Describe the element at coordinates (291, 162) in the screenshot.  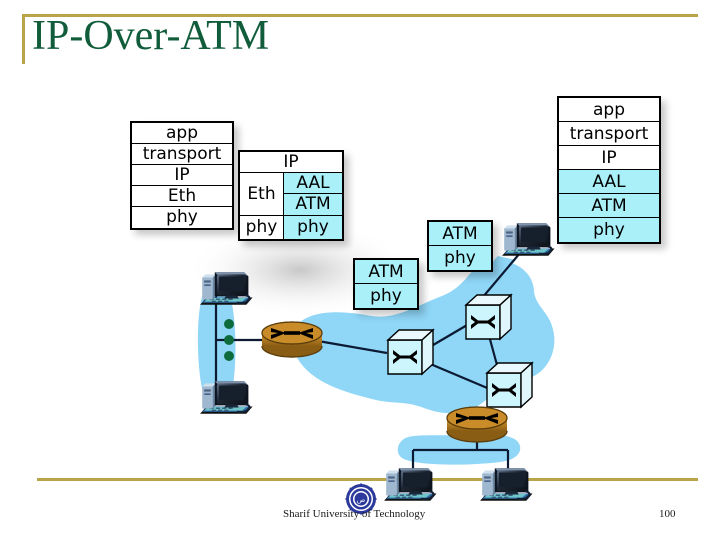
I see `router-stack-layer-ip: IP` at that location.